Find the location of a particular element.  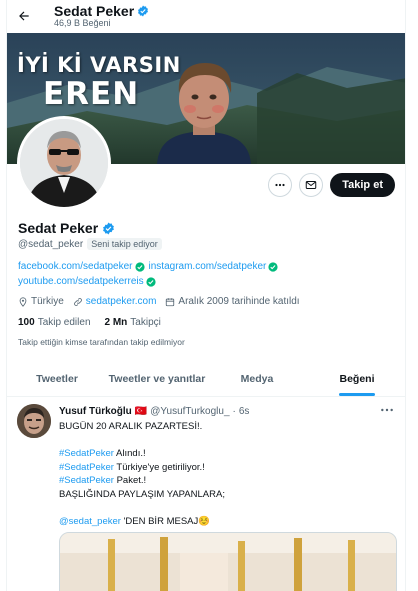

tweet-time: 6s is located at coordinates (244, 411).